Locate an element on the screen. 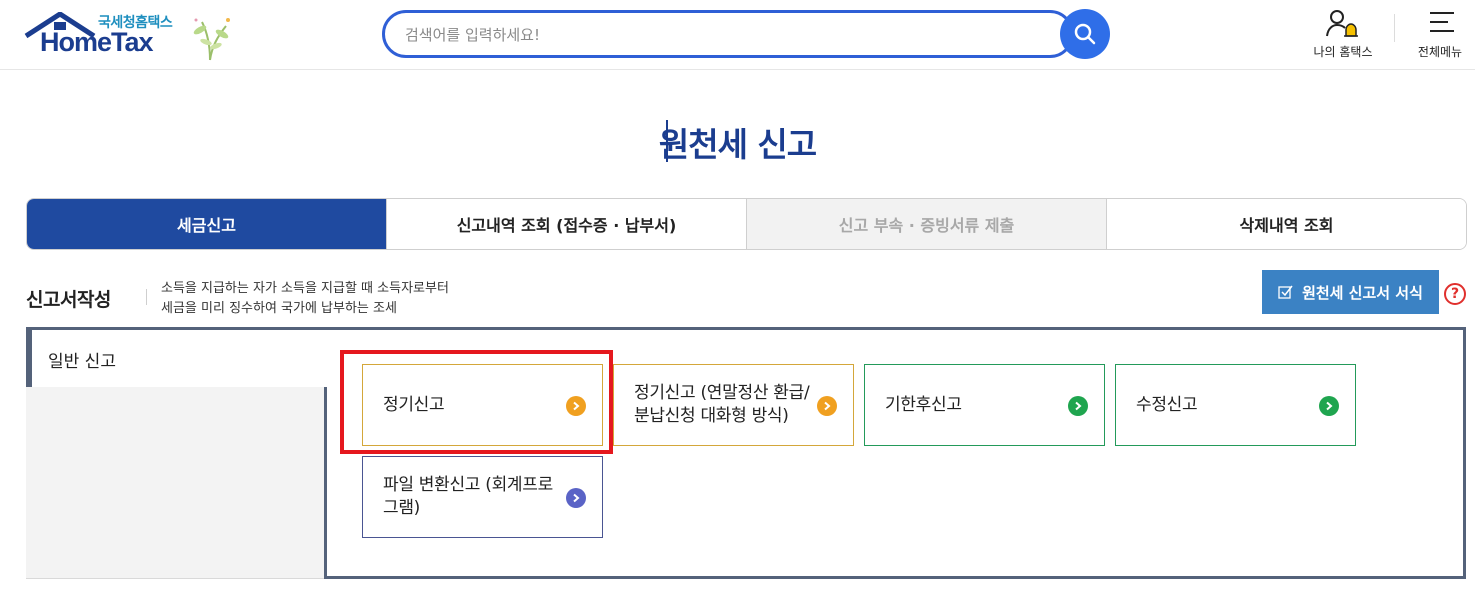 This screenshot has height=589, width=1475. tab-tax-filing: 세금신고 is located at coordinates (206, 224).